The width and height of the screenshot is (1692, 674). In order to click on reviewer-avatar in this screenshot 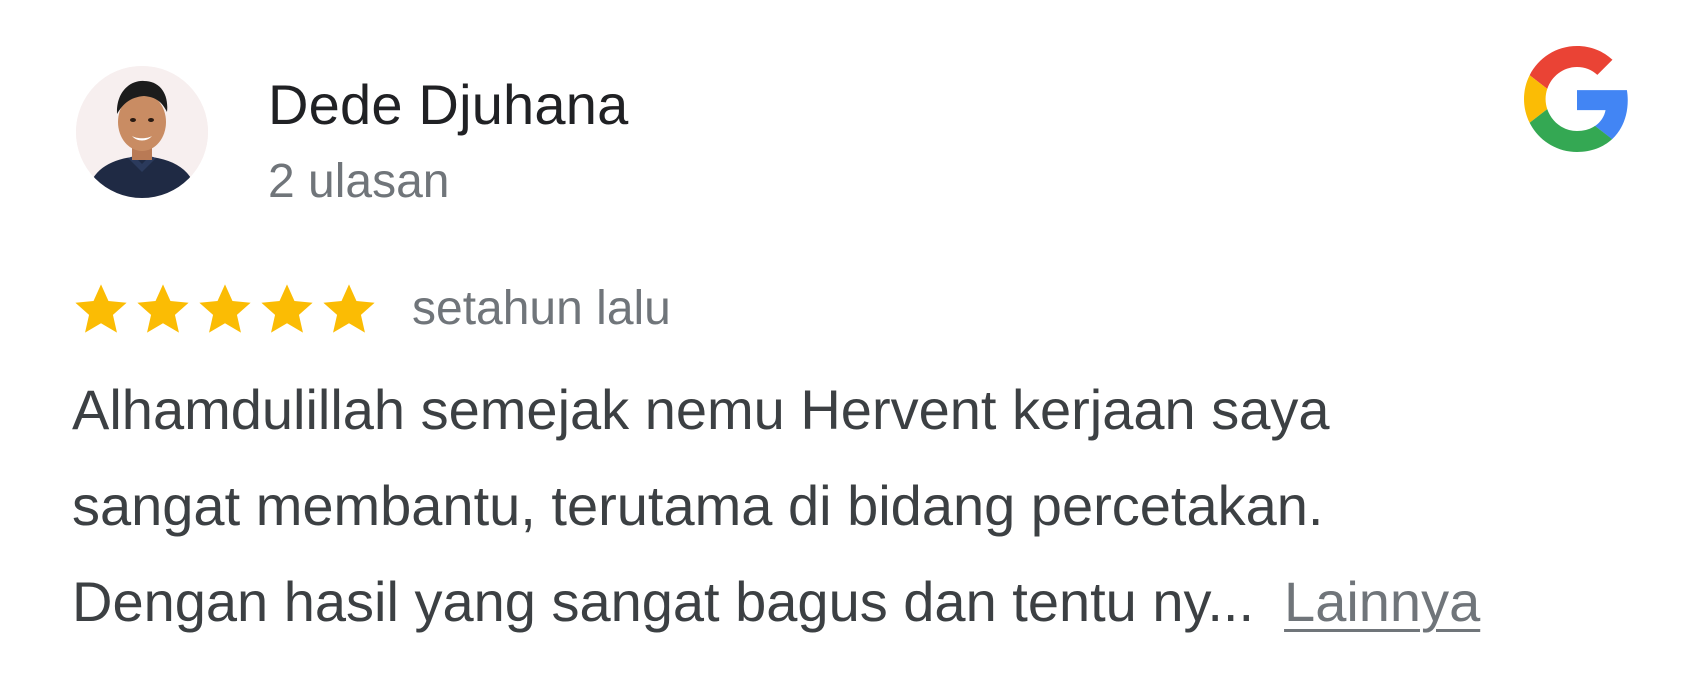, I will do `click(142, 132)`.